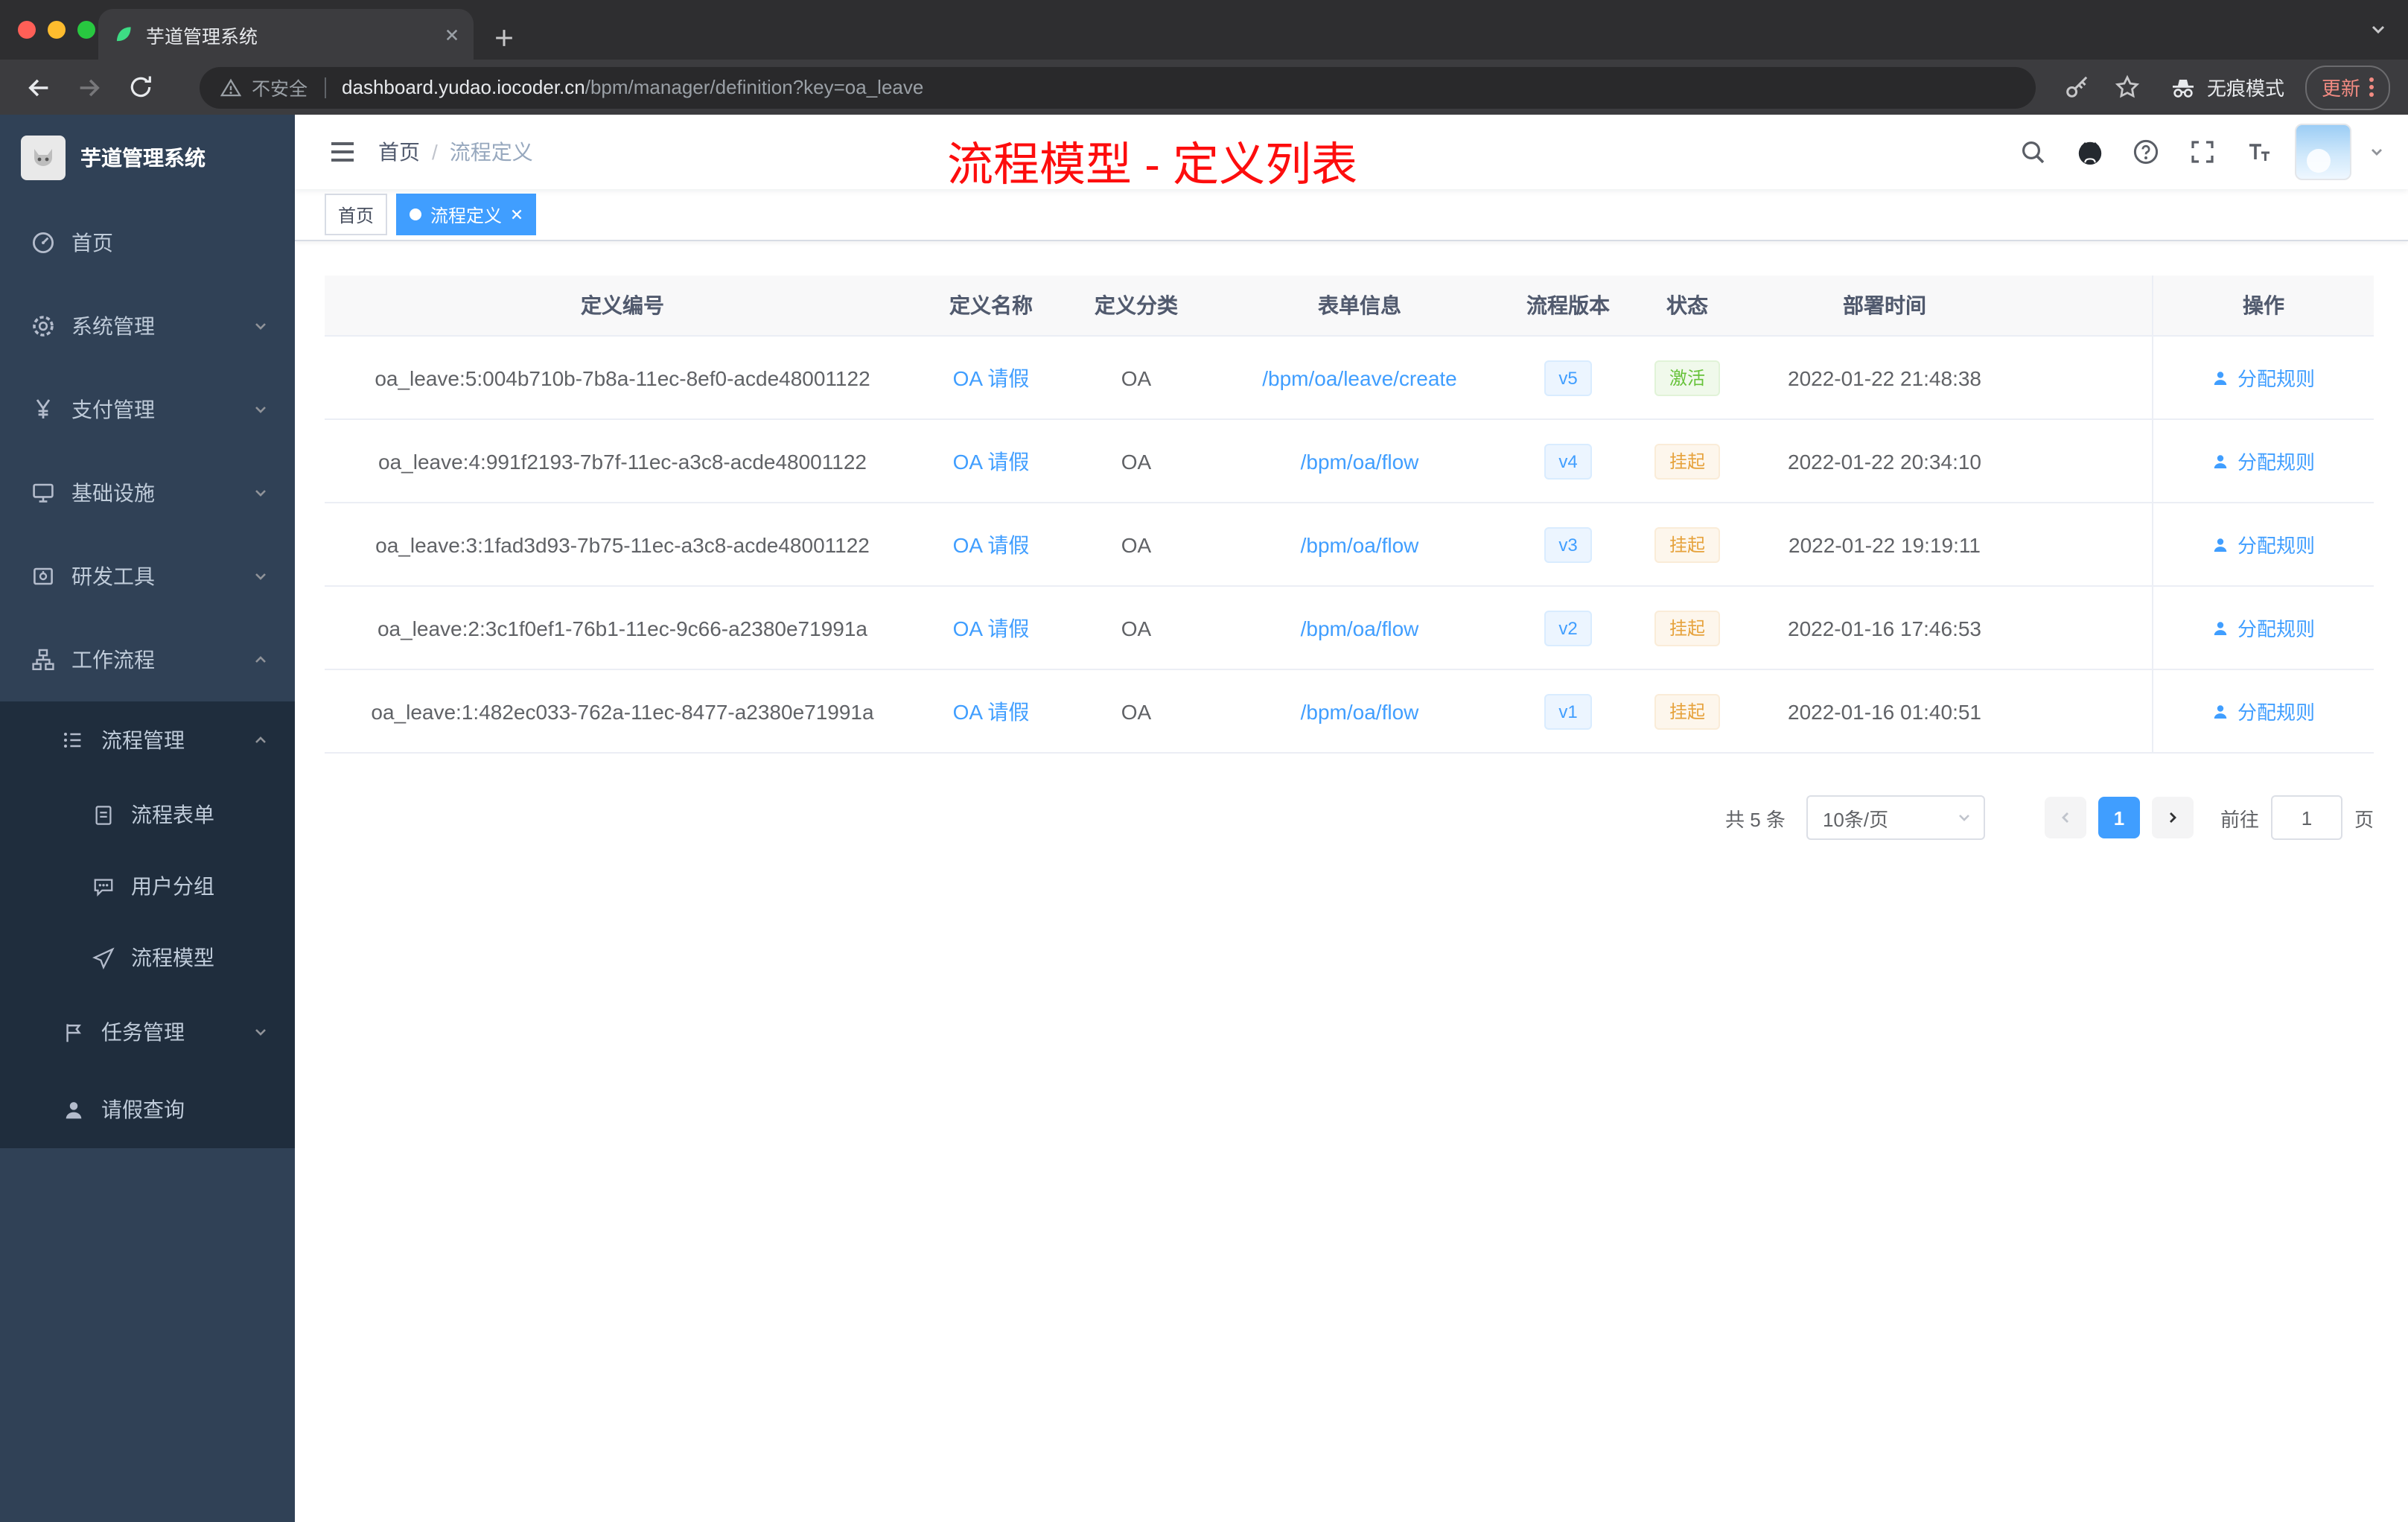  Describe the element at coordinates (39, 87) in the screenshot. I see `back-icon` at that location.